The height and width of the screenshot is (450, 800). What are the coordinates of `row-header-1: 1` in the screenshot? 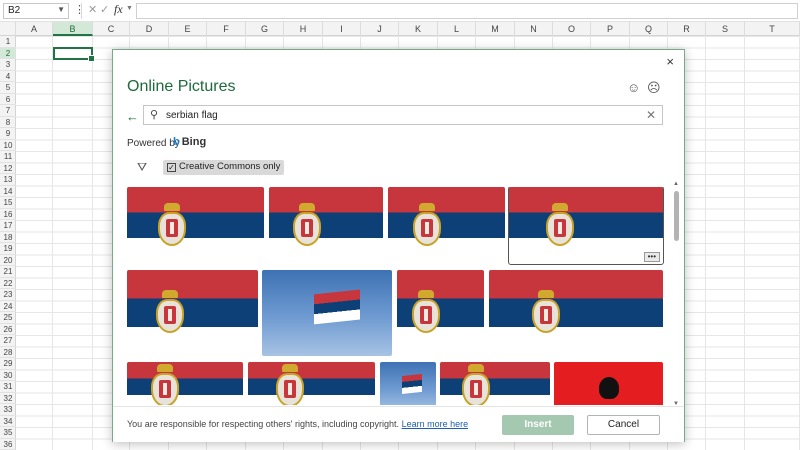 It's located at (8, 42).